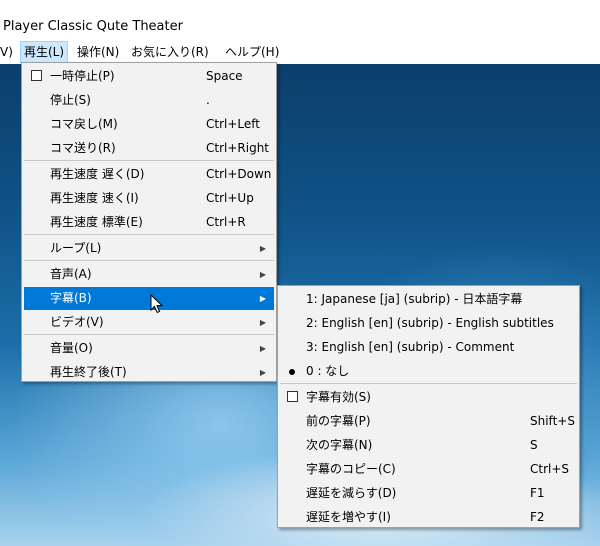 This screenshot has height=546, width=600. Describe the element at coordinates (84, 124) in the screenshot. I see `menu-item-label: コマ戻し(M)` at that location.